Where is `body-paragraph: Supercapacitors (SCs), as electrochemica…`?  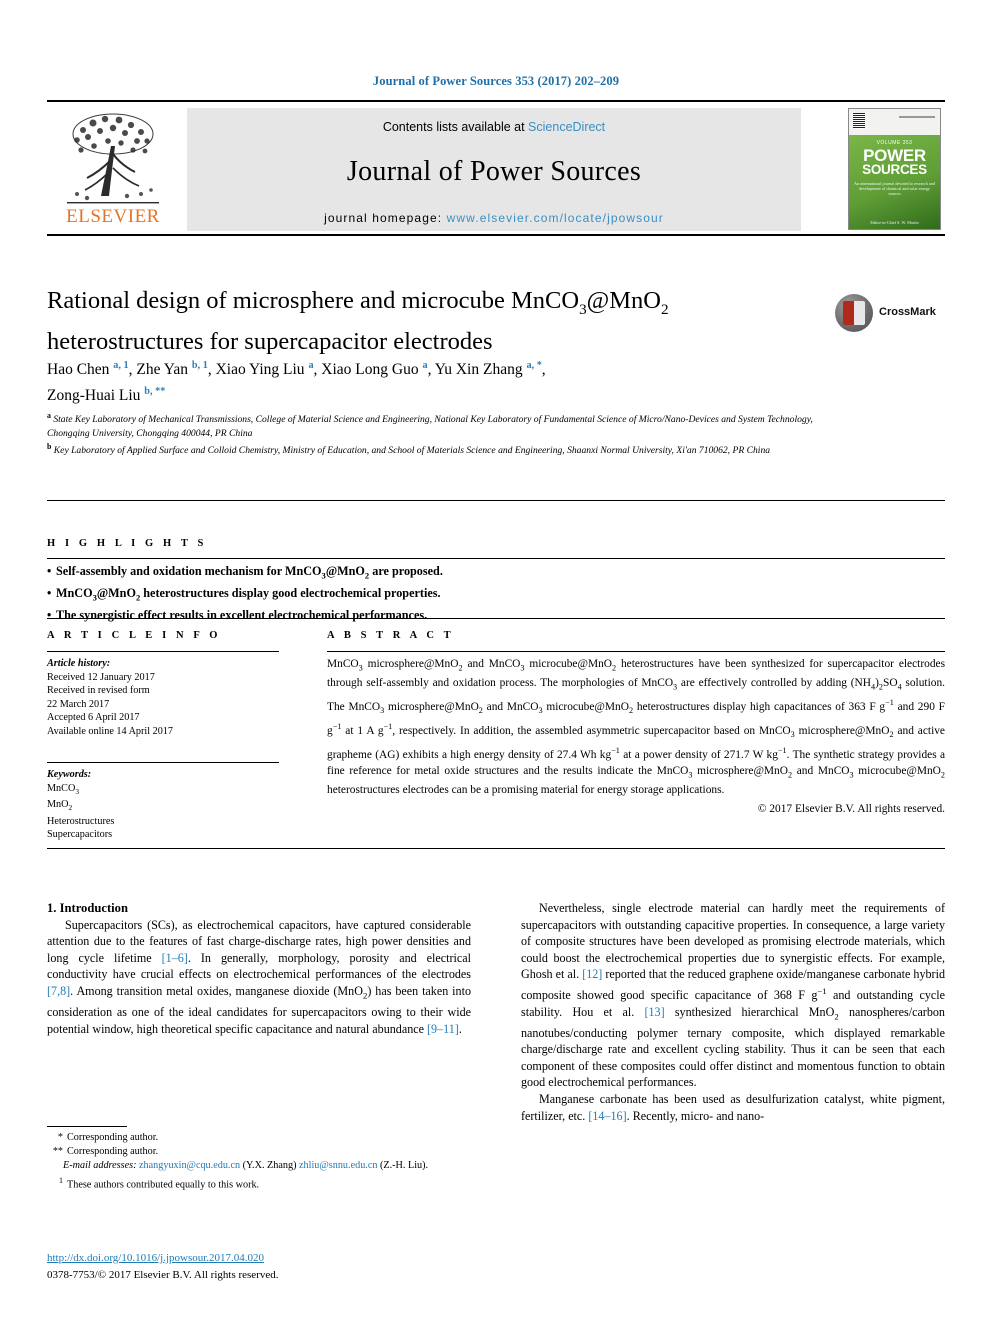
body-paragraph: Supercapacitors (SCs), as electrochemica… is located at coordinates (259, 977).